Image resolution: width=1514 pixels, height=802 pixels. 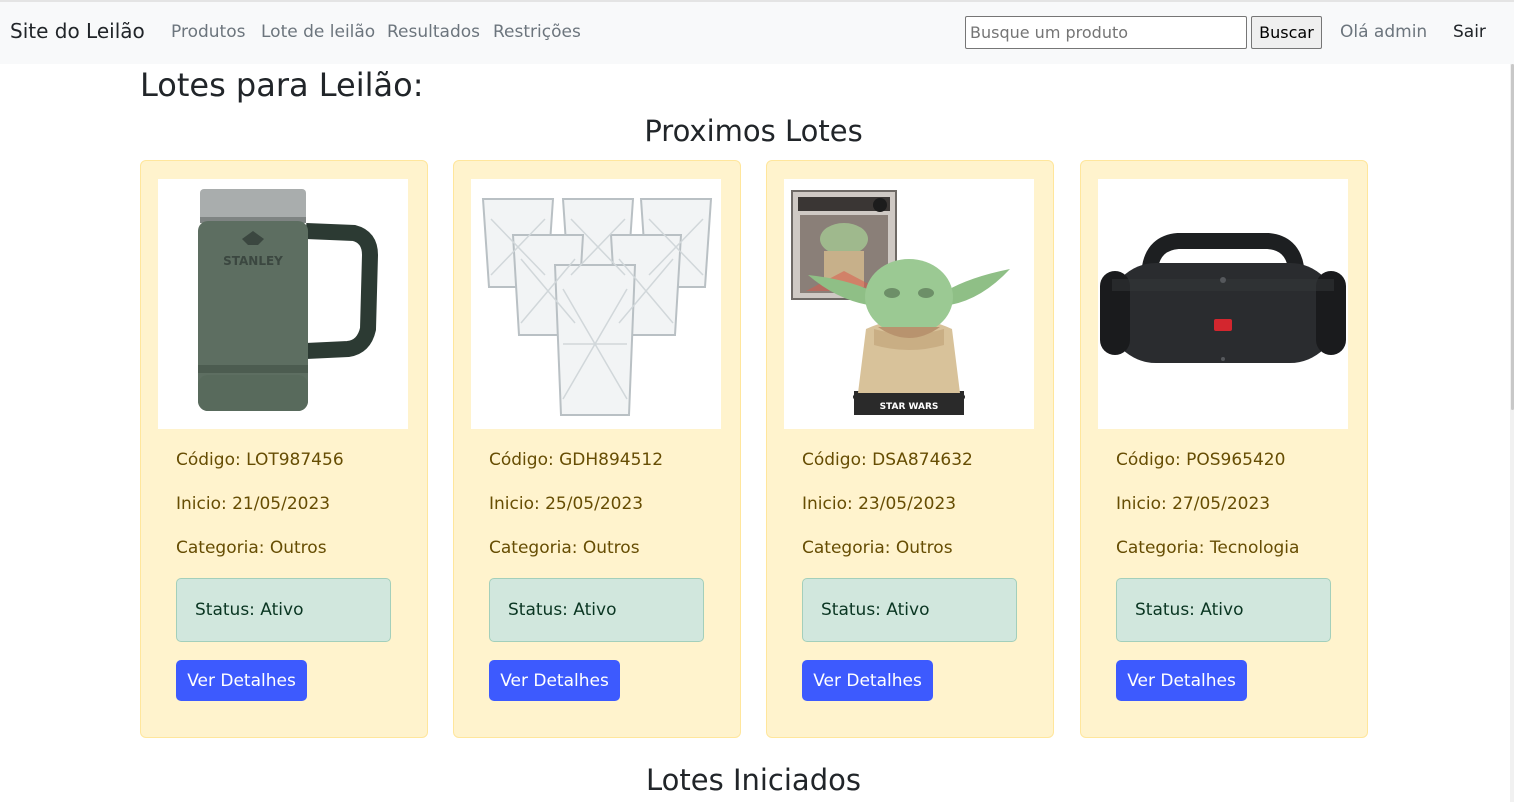 I want to click on figure-toy-image: STAR WARS, so click(x=909, y=304).